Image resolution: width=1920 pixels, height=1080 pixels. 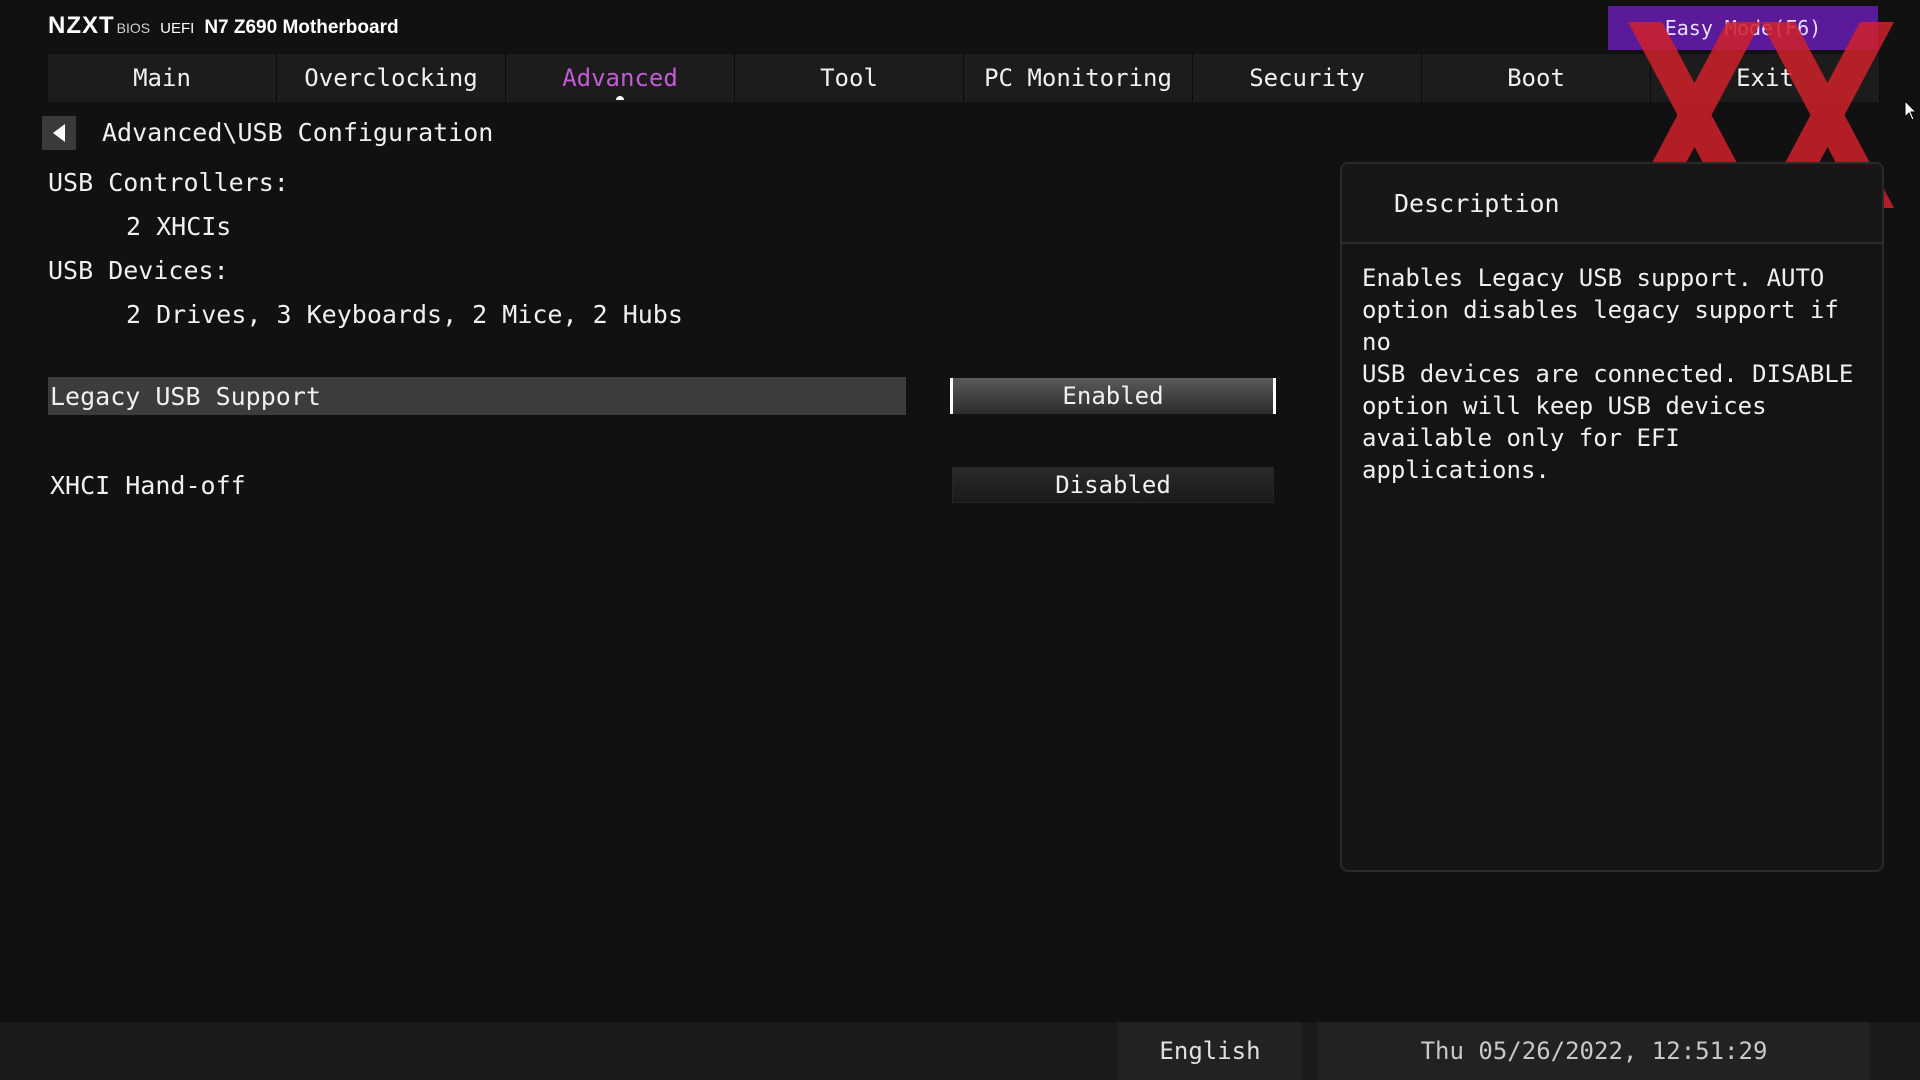 I want to click on tab-advanced: Advanced, so click(x=620, y=78).